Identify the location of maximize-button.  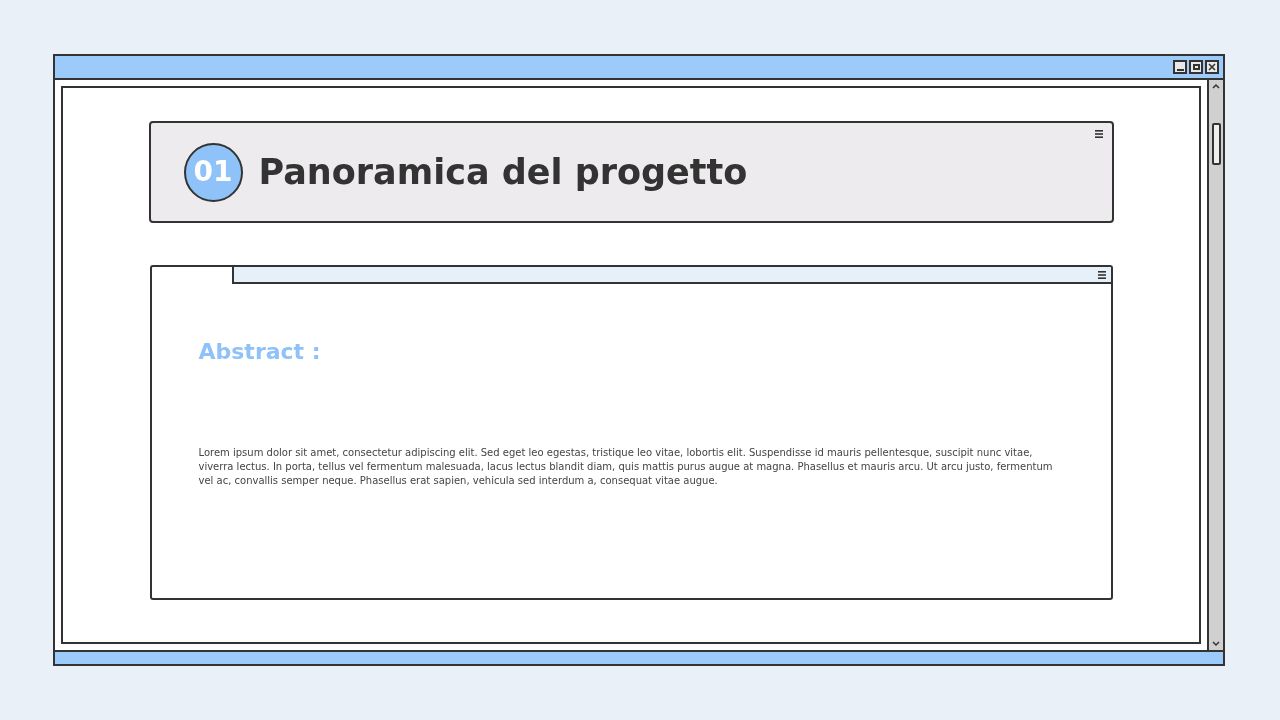
(1196, 67).